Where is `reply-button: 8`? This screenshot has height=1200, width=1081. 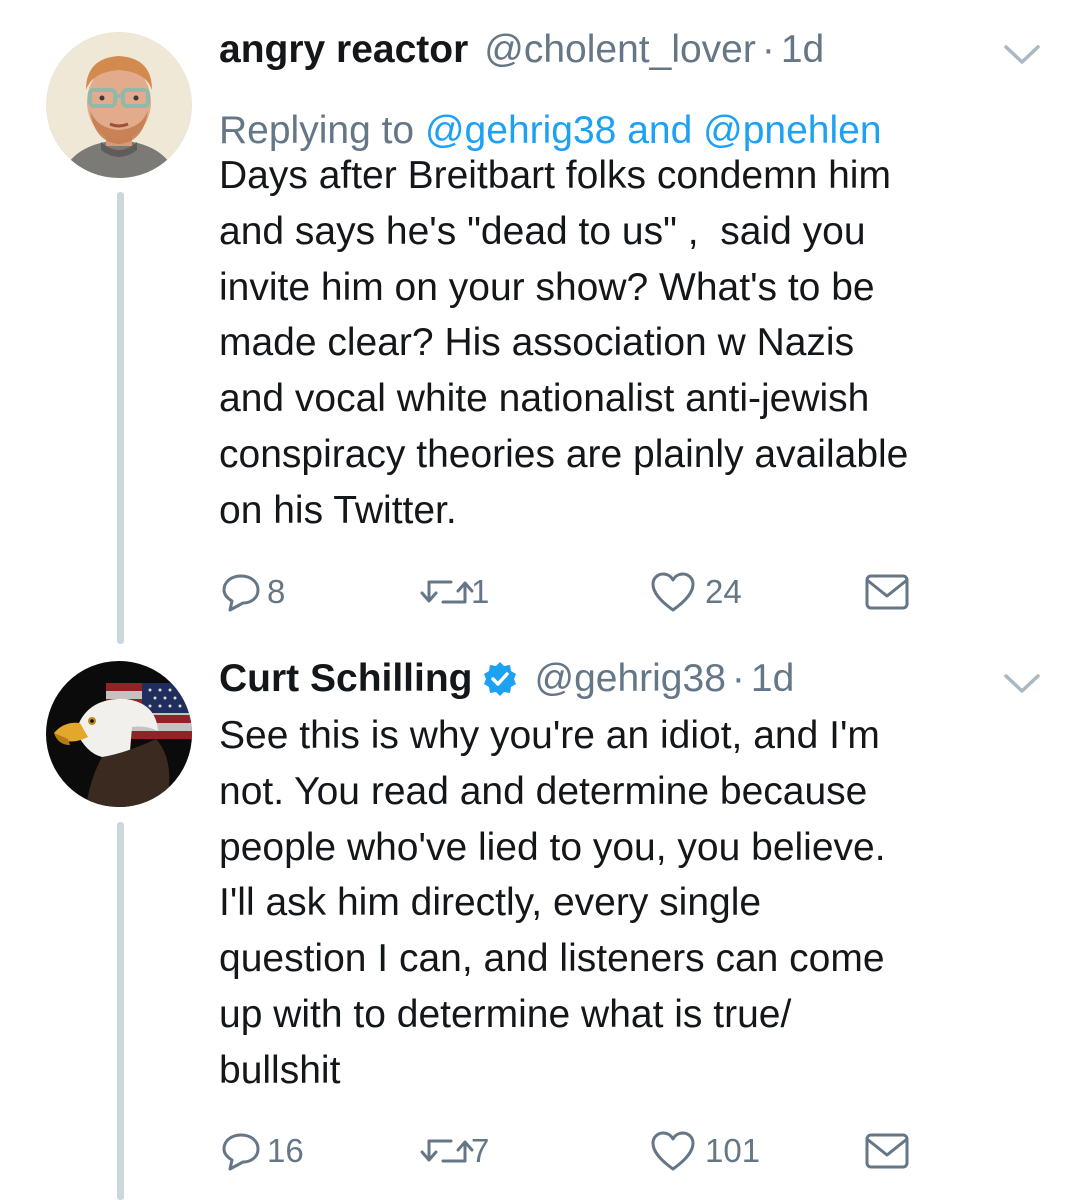
reply-button: 8 is located at coordinates (252, 592).